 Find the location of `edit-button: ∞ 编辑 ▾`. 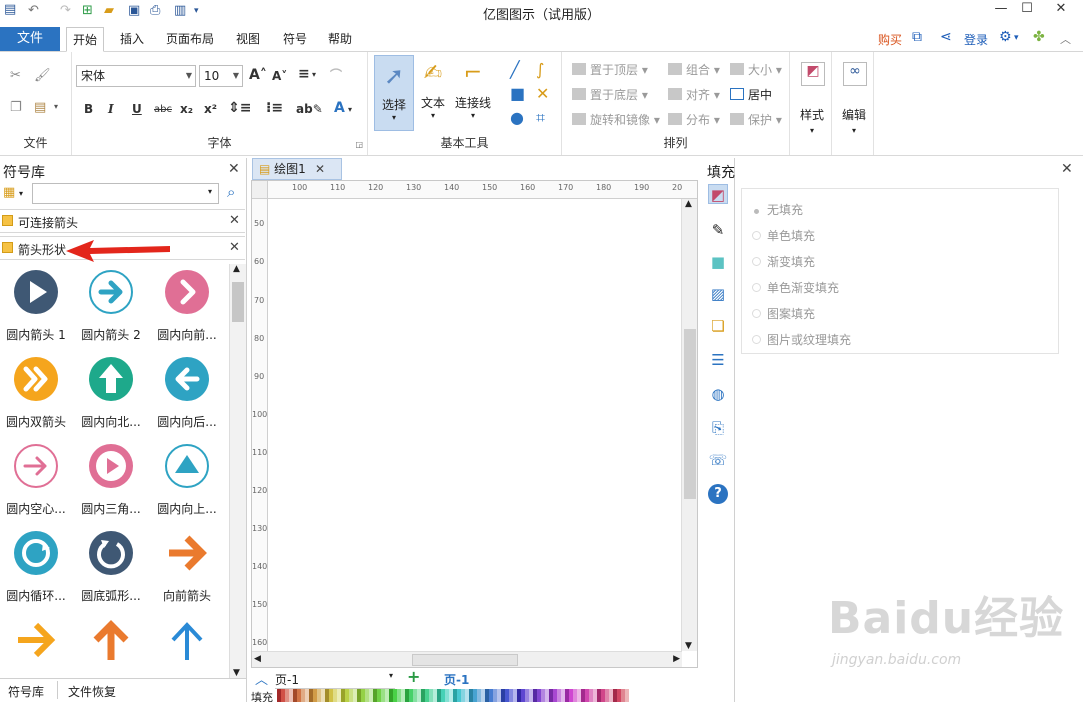

edit-button: ∞ 编辑 ▾ is located at coordinates (854, 103).